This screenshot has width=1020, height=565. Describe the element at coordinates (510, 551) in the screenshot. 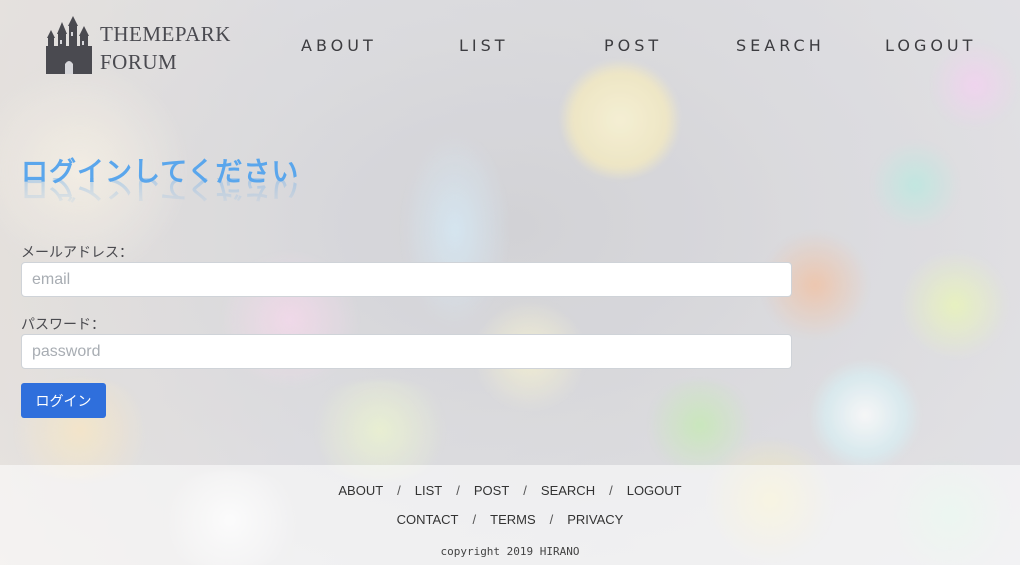

I see `copyright-text: copyright 2019 HIRANO` at that location.